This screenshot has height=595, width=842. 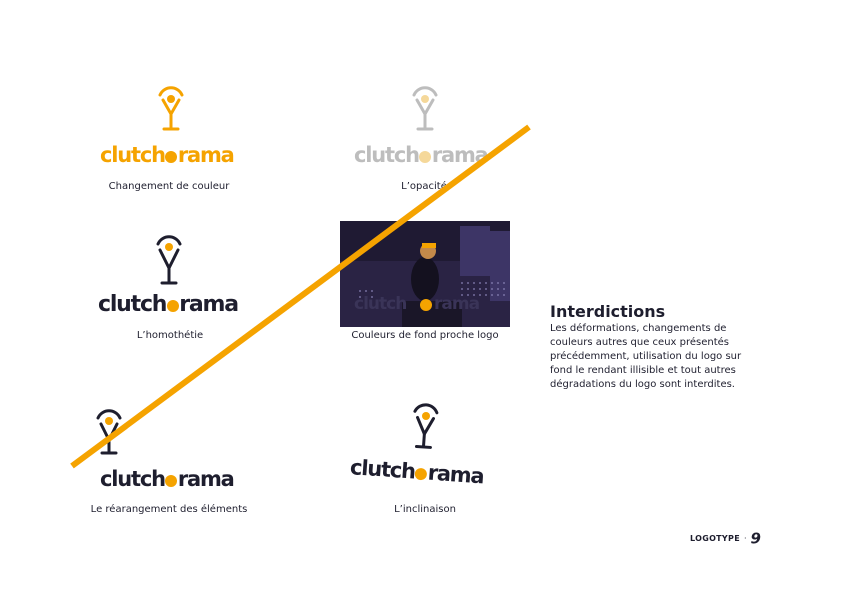 I want to click on page-number: 9, so click(x=755, y=538).